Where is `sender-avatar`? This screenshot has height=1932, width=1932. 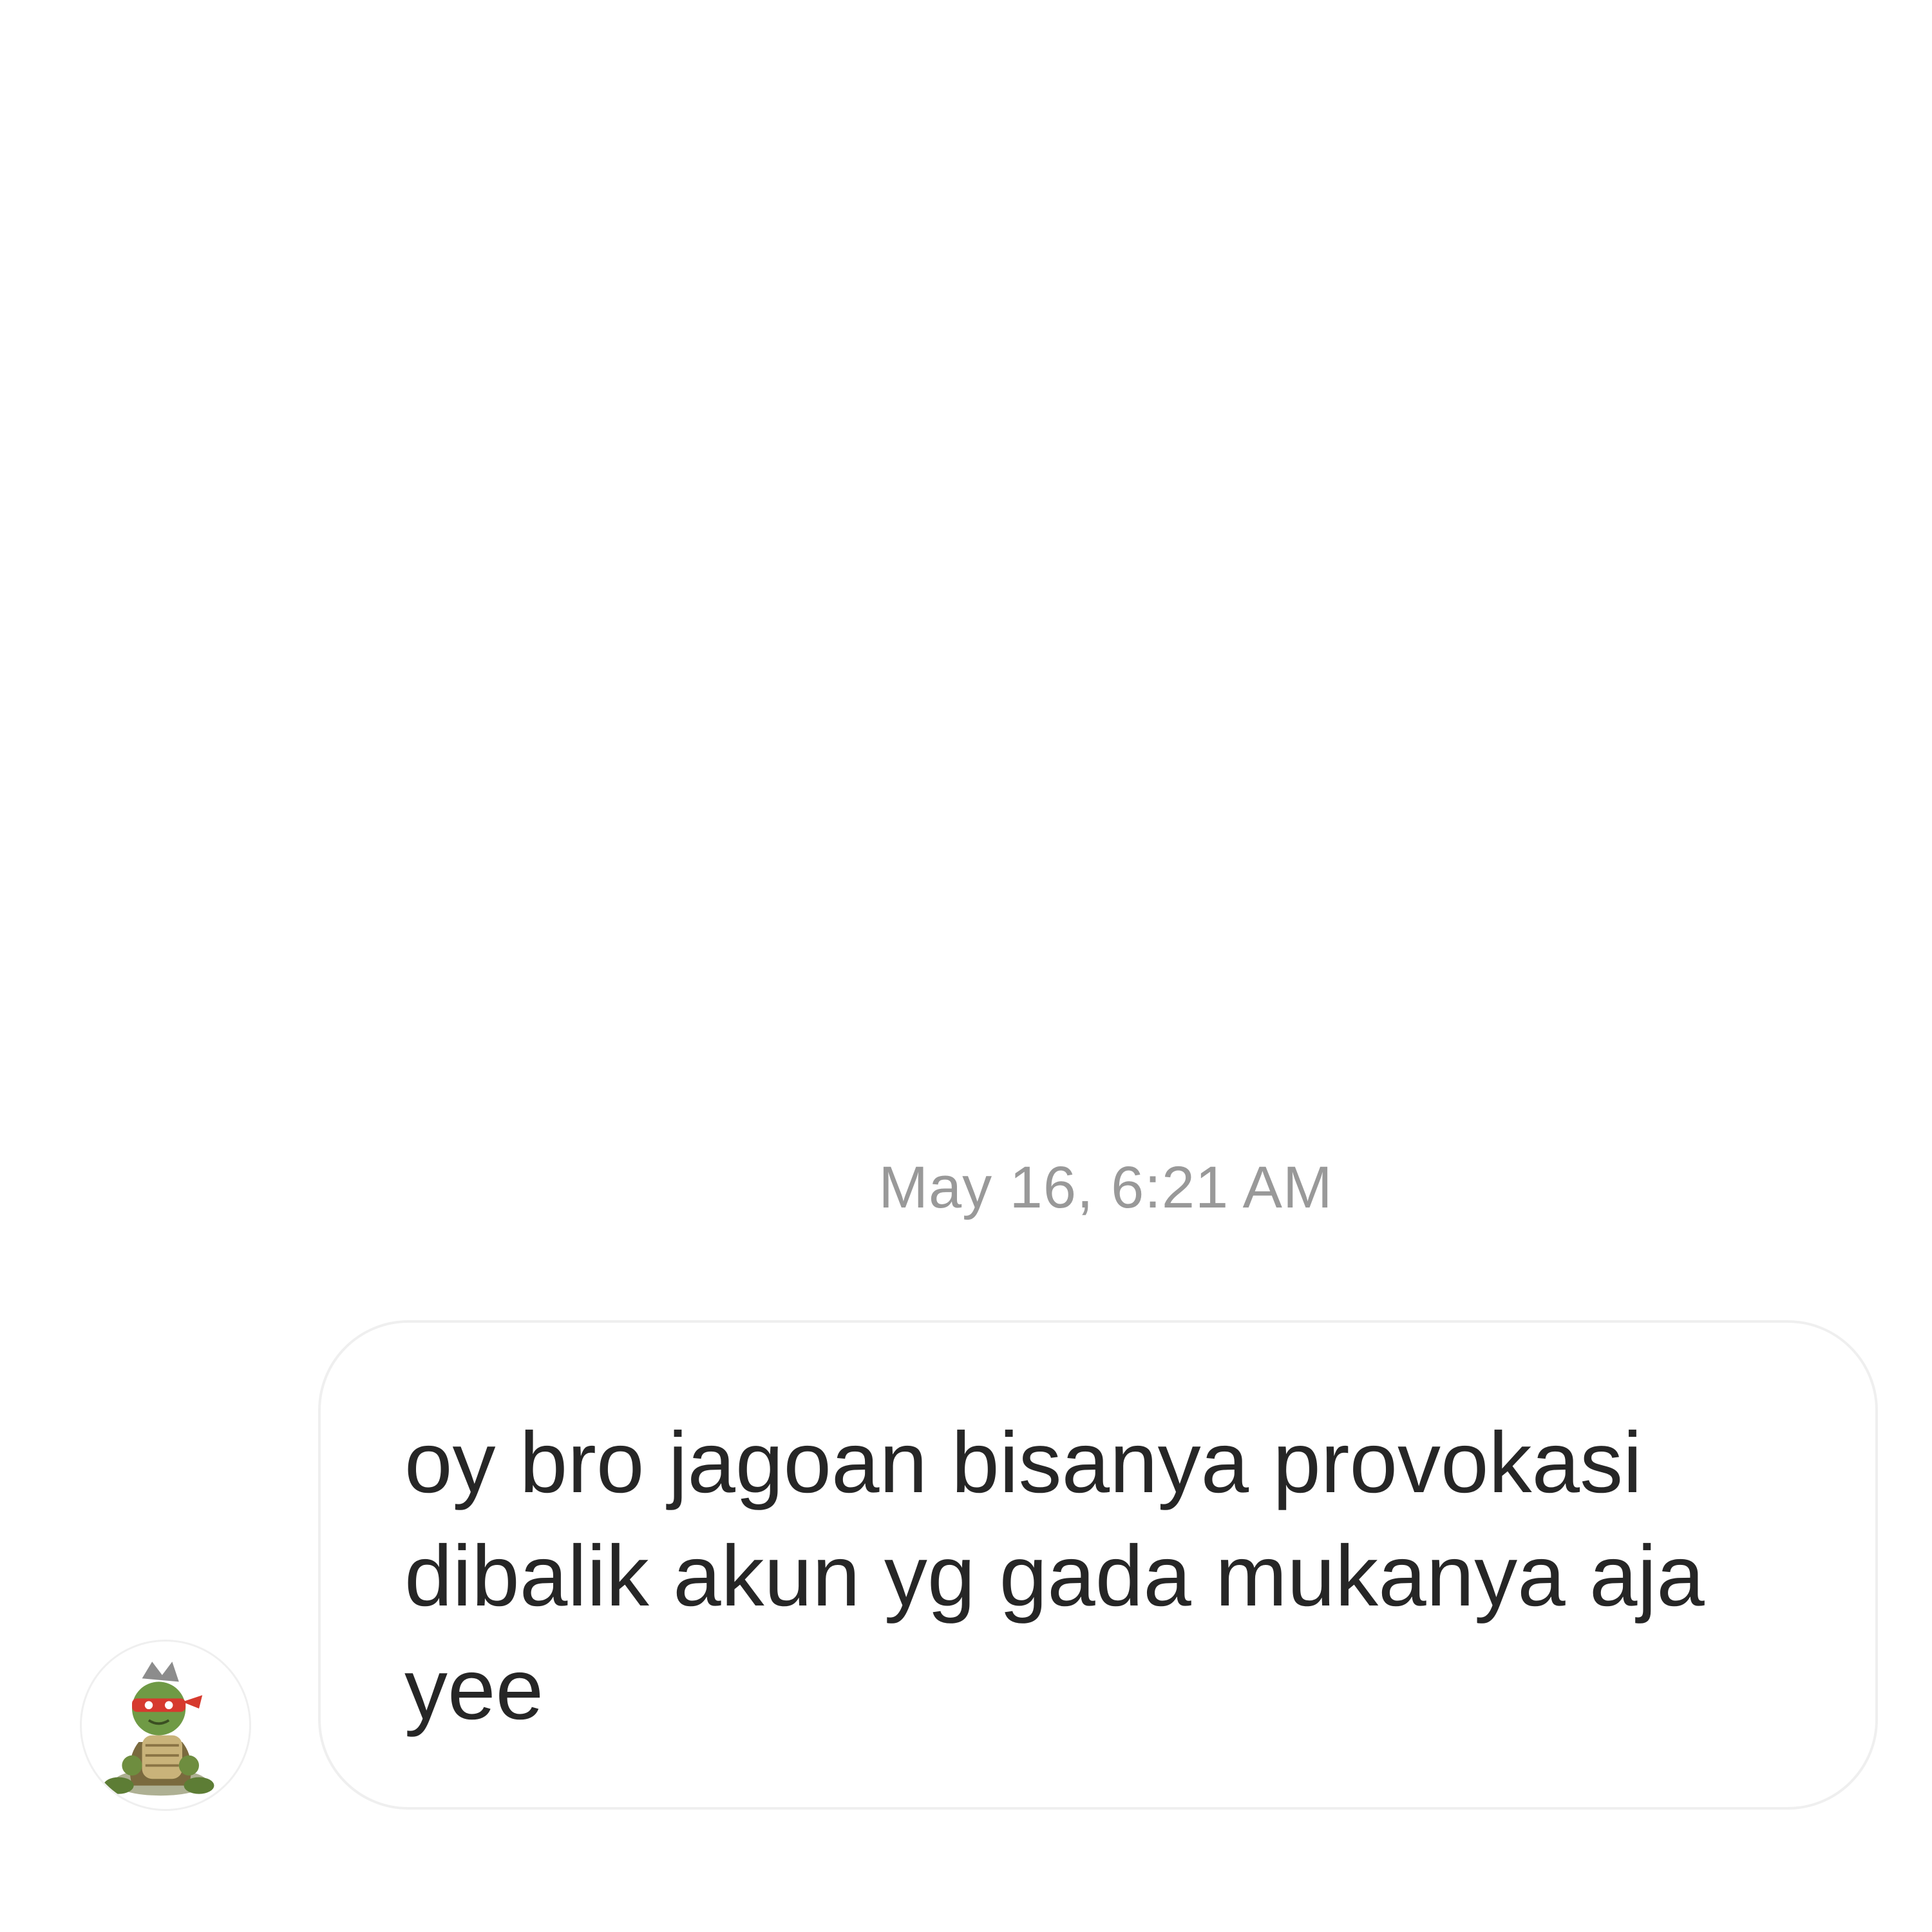 sender-avatar is located at coordinates (166, 1725).